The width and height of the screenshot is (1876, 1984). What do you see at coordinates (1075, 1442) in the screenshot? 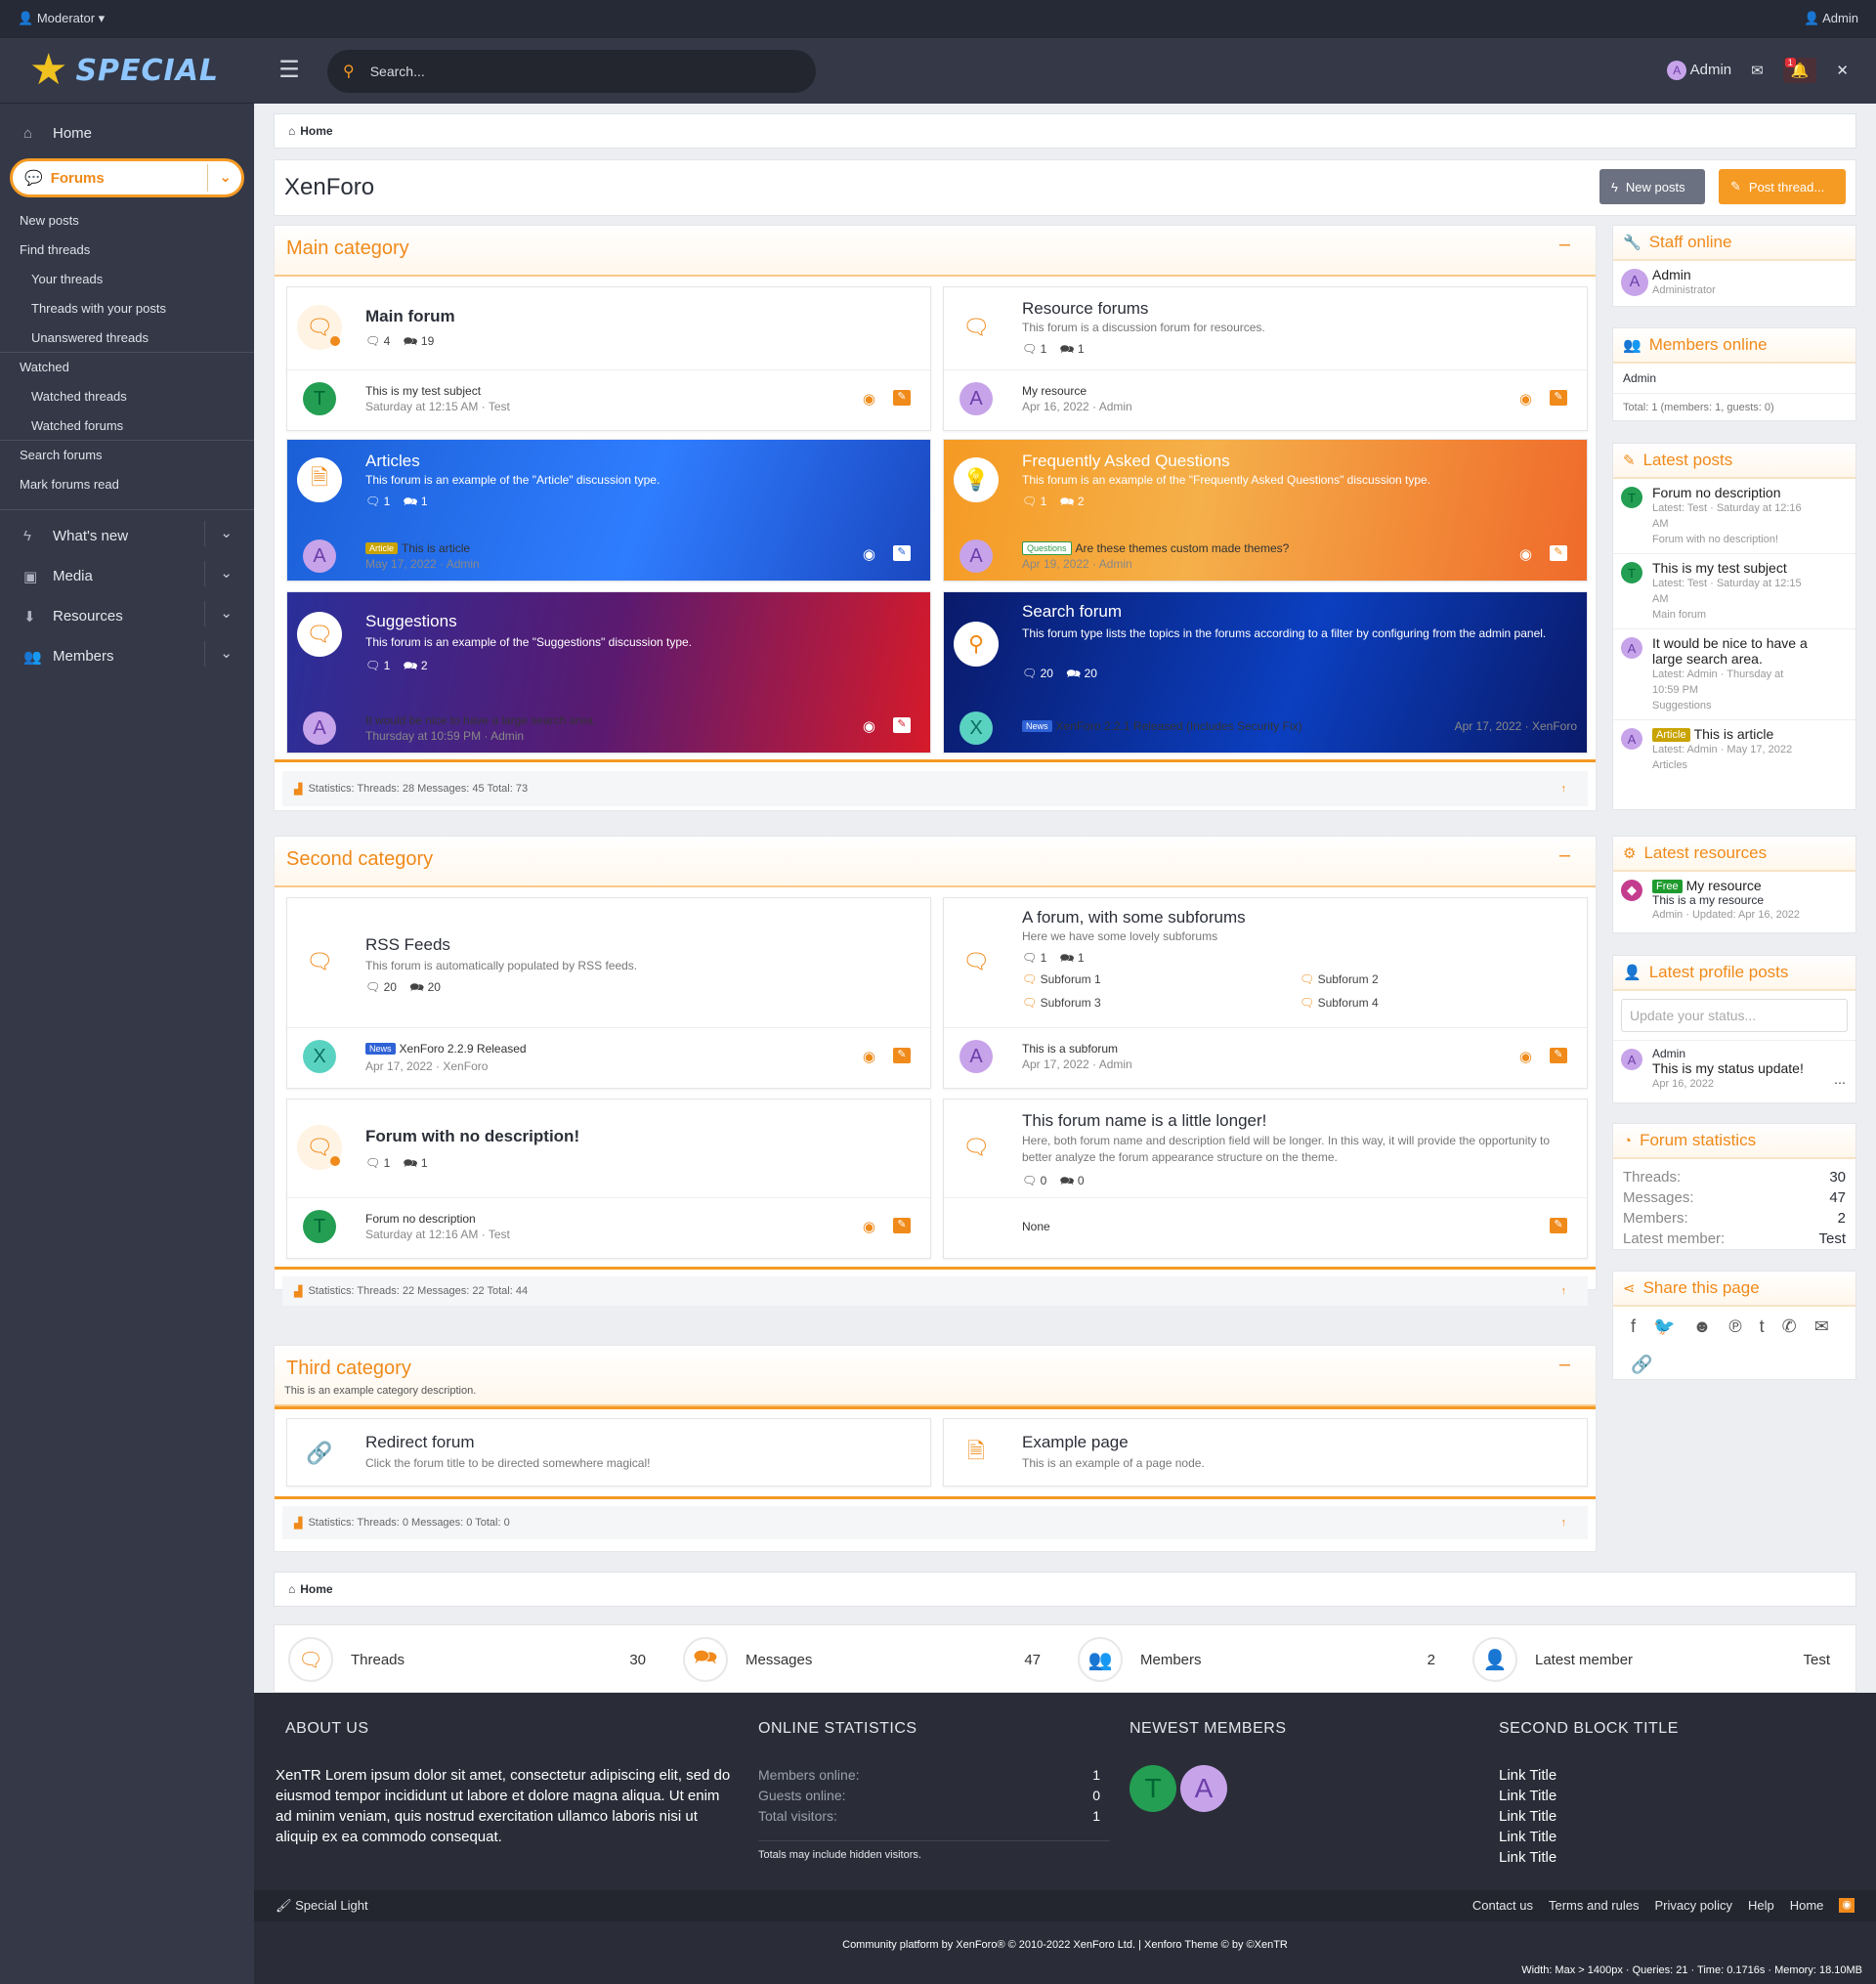
I see `forum-title: Example page` at bounding box center [1075, 1442].